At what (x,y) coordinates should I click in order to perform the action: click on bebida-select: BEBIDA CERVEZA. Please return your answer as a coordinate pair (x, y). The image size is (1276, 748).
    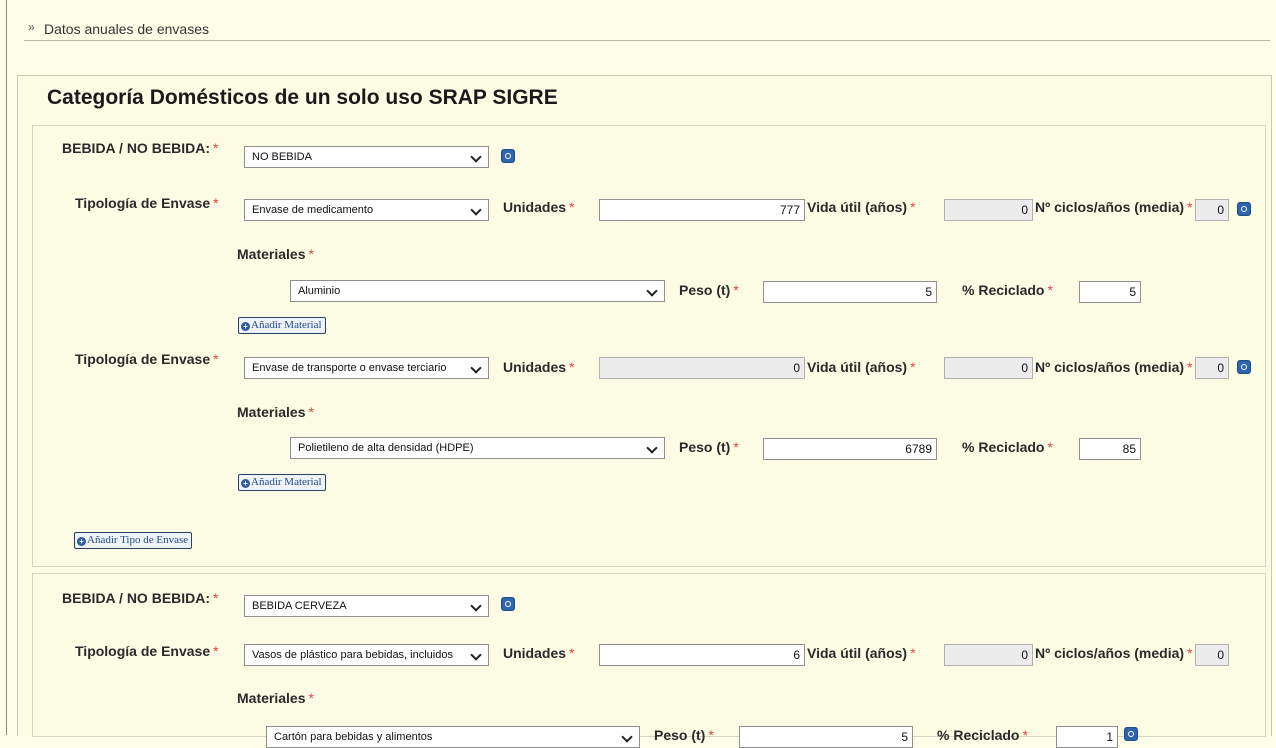
    Looking at the image, I should click on (366, 606).